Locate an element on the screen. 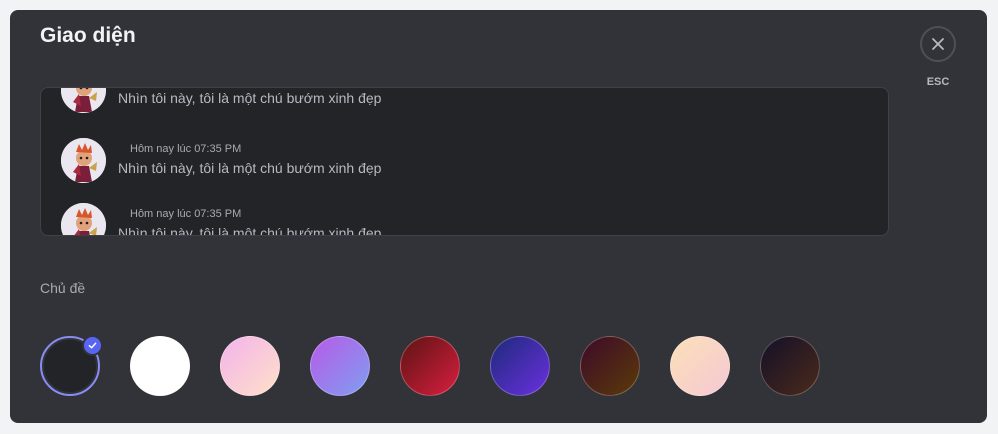 This screenshot has height=434, width=998. theme-swatch-peach is located at coordinates (700, 366).